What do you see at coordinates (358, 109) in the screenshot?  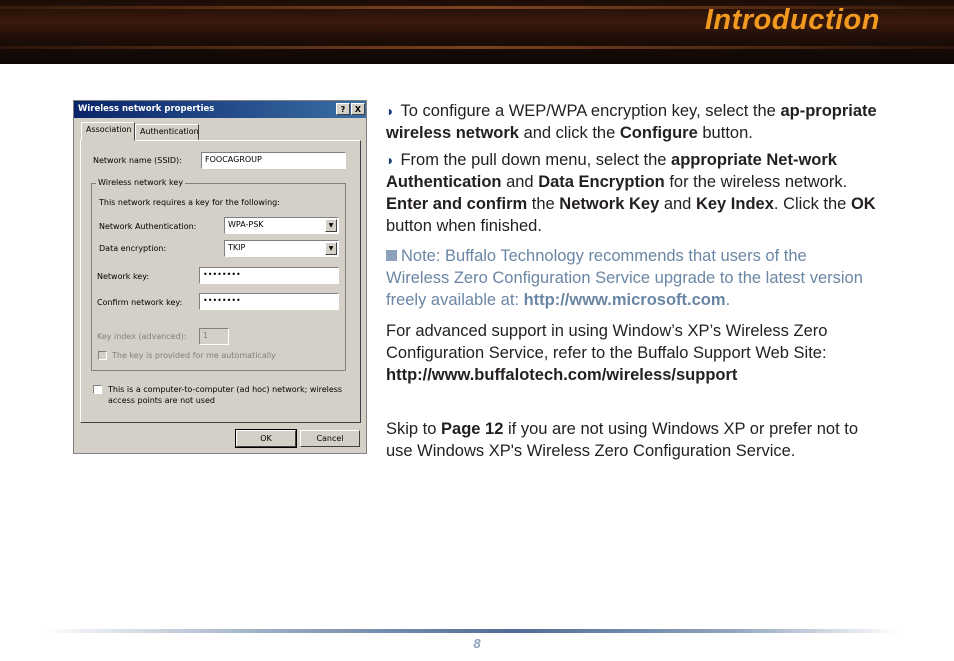 I see `close-button: X` at bounding box center [358, 109].